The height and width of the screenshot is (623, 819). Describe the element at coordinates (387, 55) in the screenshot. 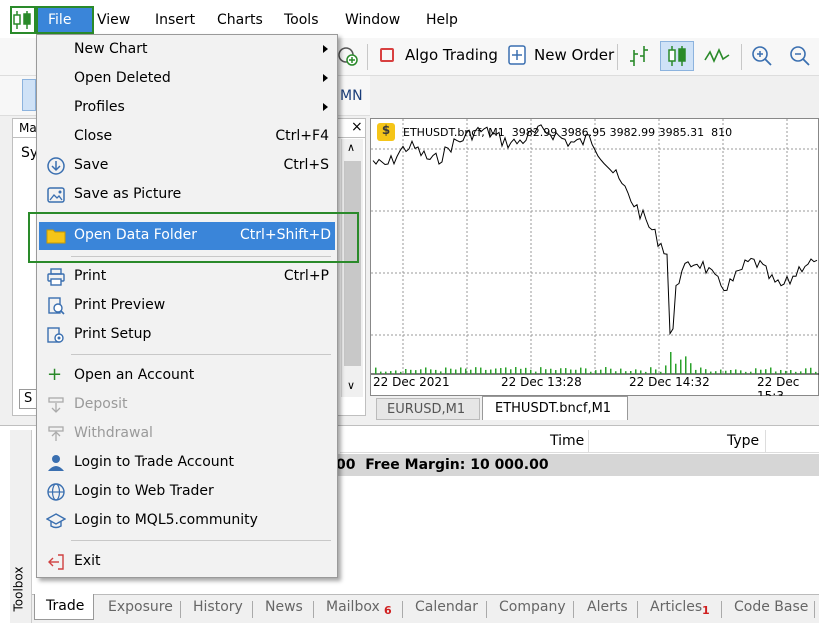

I see `algo-trading-icon` at that location.